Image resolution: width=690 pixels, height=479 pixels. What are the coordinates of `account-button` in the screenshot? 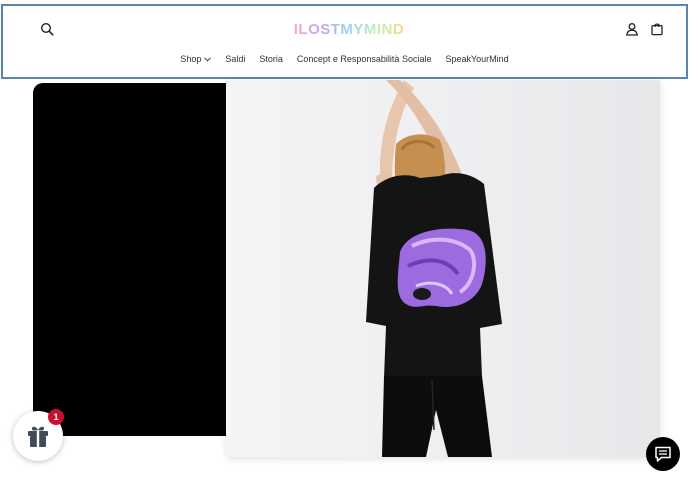 It's located at (632, 29).